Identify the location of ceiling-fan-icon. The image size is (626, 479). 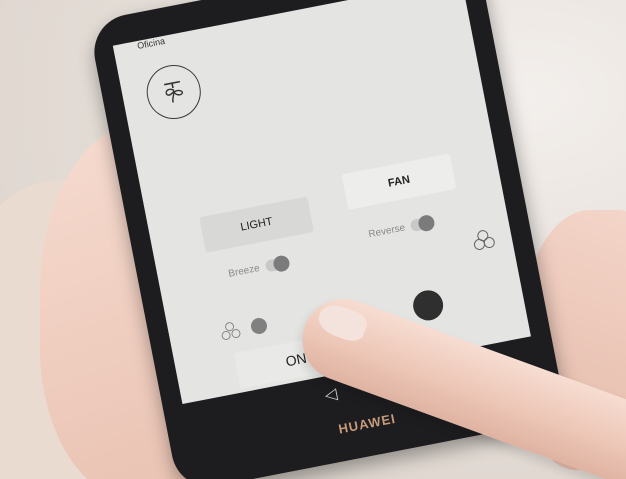
(174, 92).